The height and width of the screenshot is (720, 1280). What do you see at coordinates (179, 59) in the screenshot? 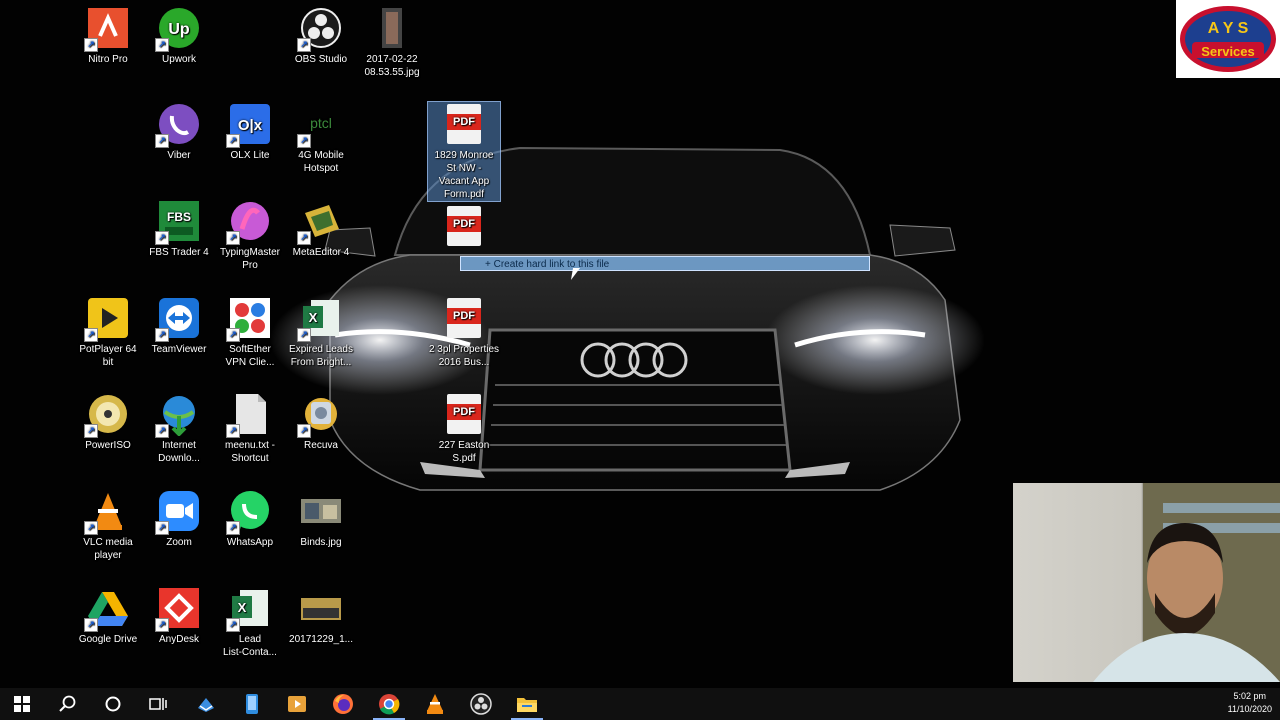
I see `desktop-icon-label: Upwork` at bounding box center [179, 59].